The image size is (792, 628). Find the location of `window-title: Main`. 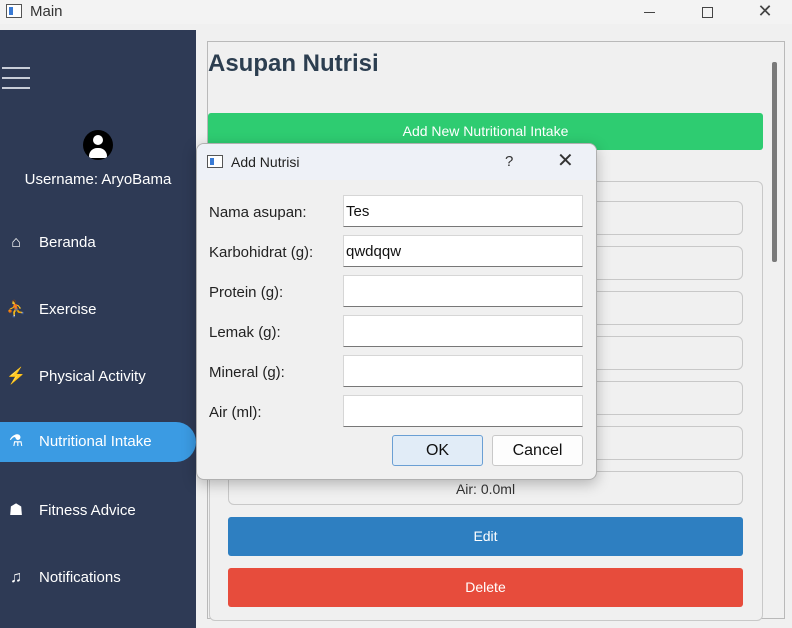

window-title: Main is located at coordinates (46, 11).